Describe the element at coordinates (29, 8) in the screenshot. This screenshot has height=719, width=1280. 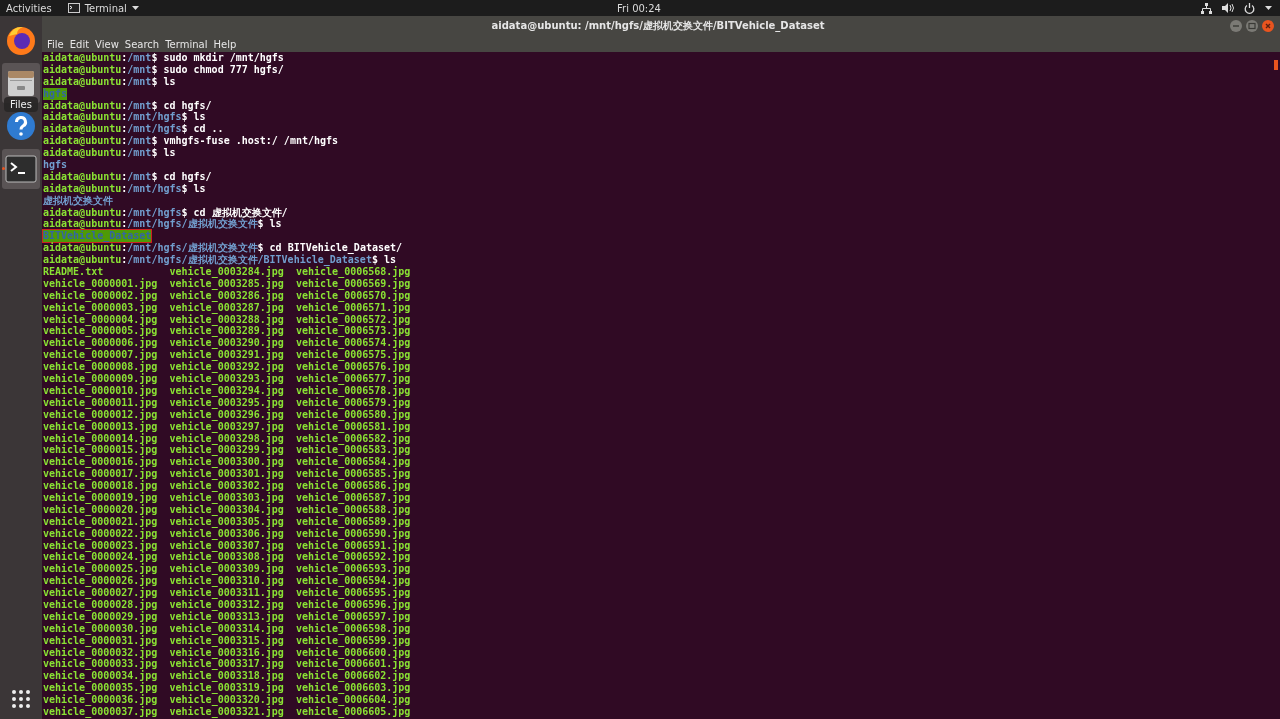
I see `activities-button: Activities` at that location.